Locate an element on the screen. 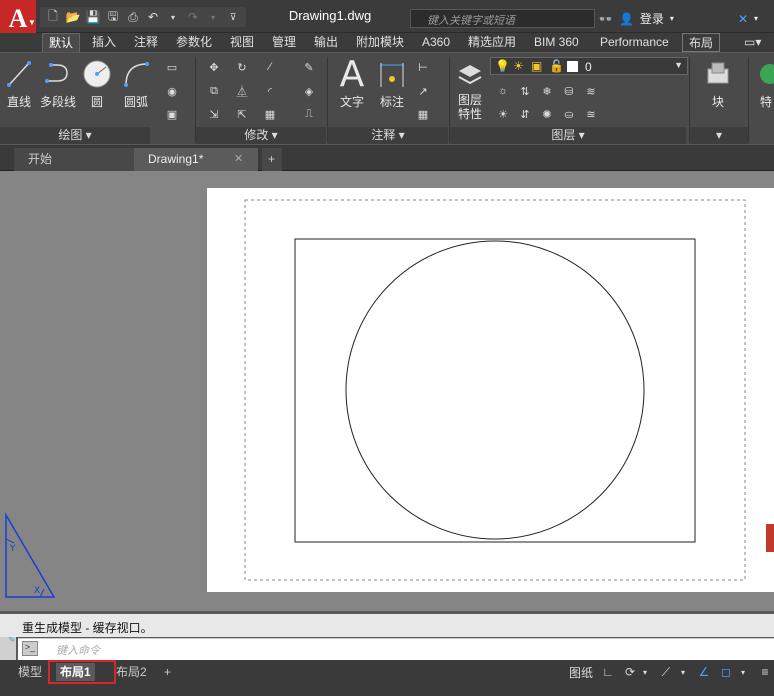  command-input-area is located at coordinates (396, 649).